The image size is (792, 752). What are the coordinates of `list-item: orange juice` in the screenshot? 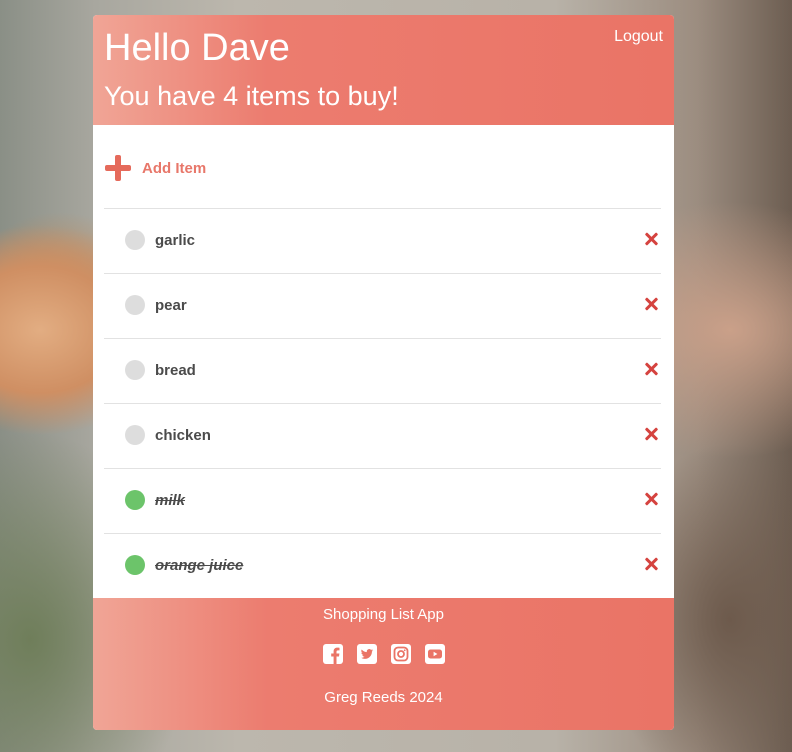 It's located at (382, 565).